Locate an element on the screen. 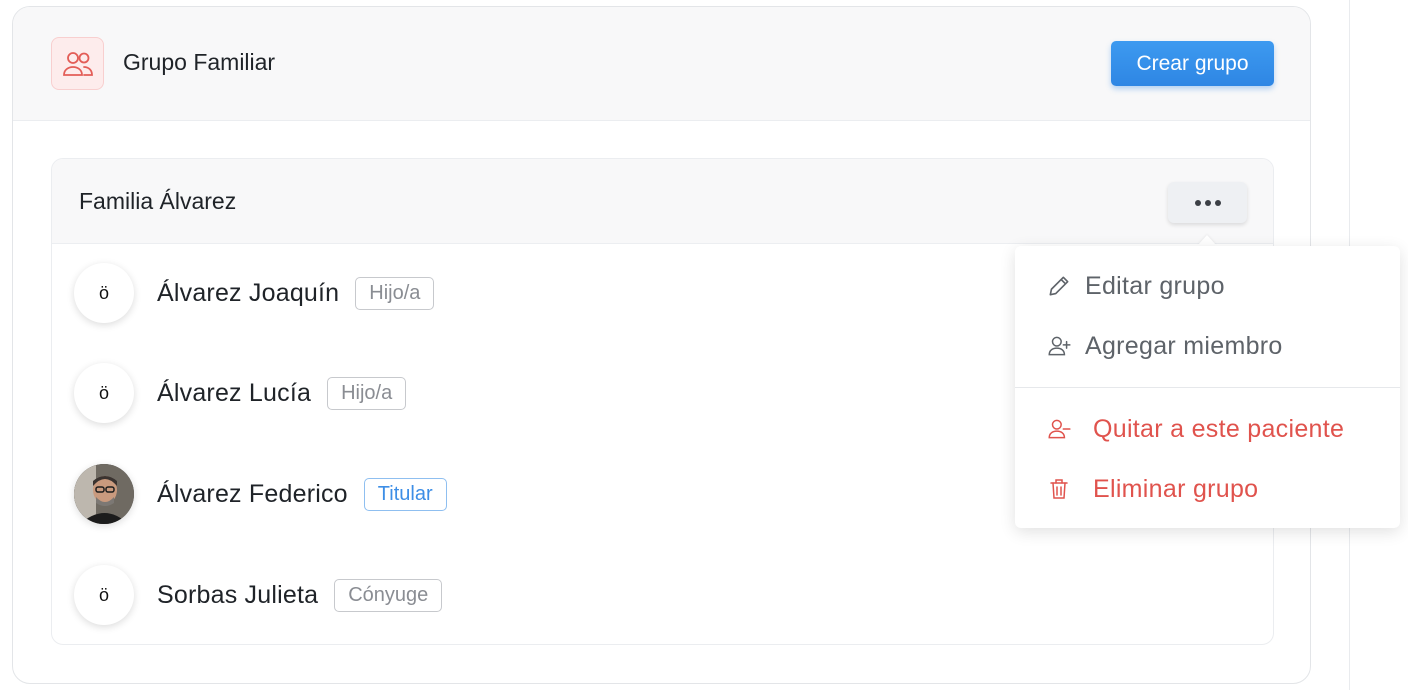  member-name: Sorbas Julieta is located at coordinates (238, 594).